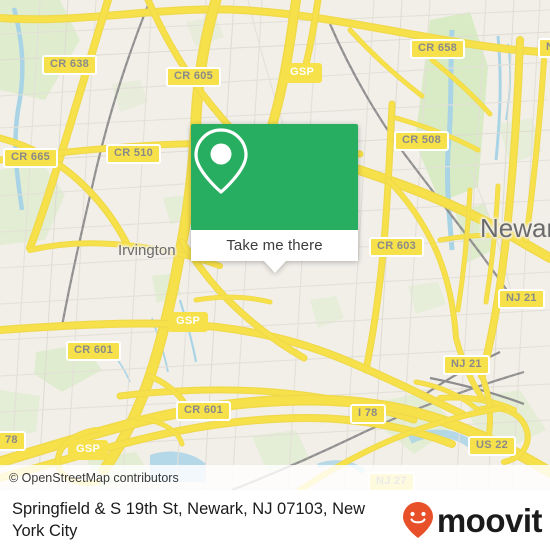  I want to click on take-me-there-label: Take me there, so click(274, 245).